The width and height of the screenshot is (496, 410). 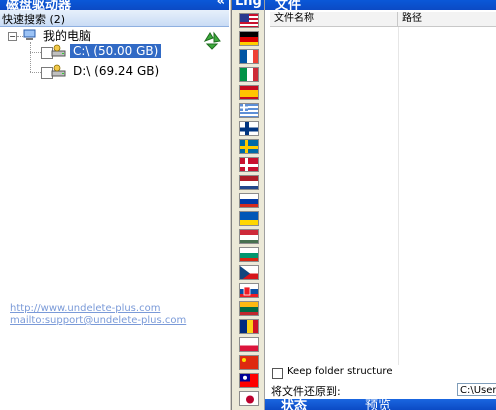 What do you see at coordinates (12, 36) in the screenshot?
I see `collapse-expander: −` at bounding box center [12, 36].